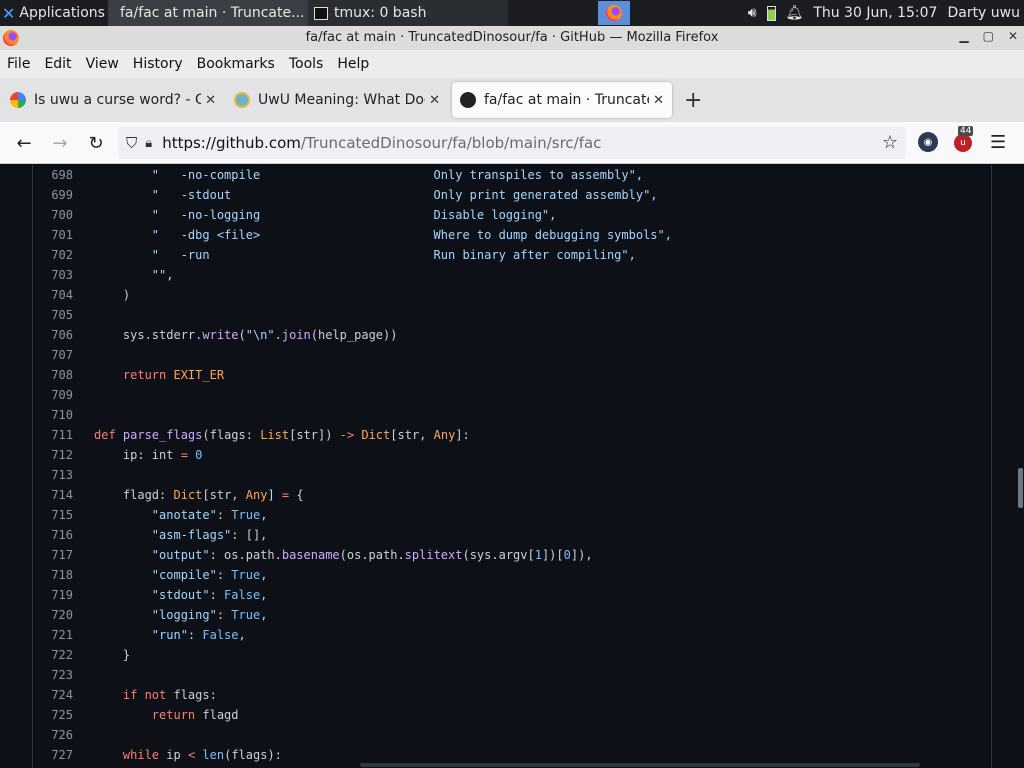 The width and height of the screenshot is (1024, 768). Describe the element at coordinates (148, 143) in the screenshot. I see `lock-icon: 🔒︎` at that location.